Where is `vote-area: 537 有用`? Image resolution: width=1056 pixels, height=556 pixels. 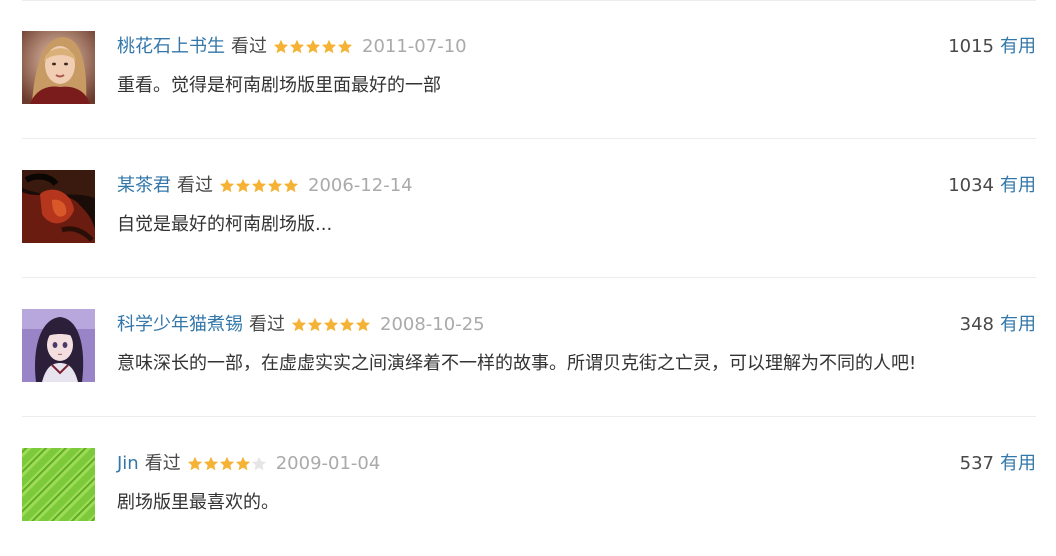 vote-area: 537 有用 is located at coordinates (998, 464).